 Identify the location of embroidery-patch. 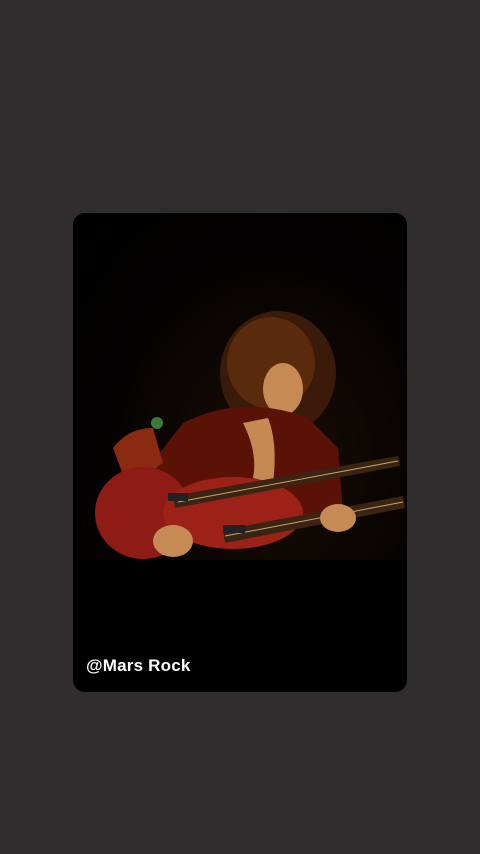
(157, 423).